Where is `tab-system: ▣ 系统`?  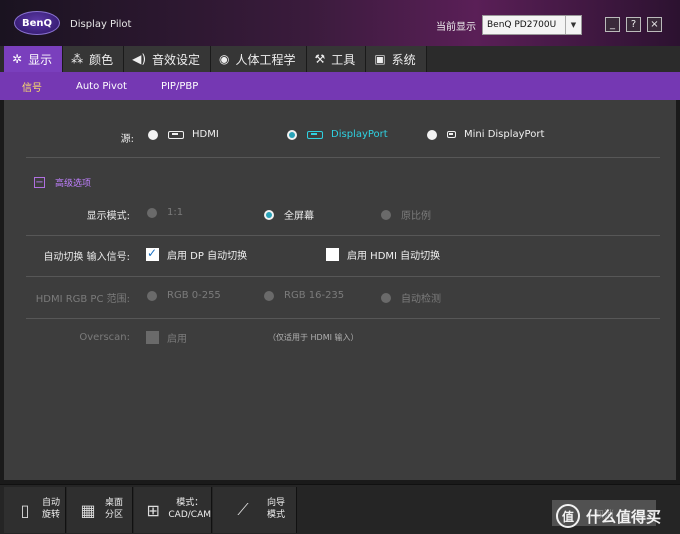
tab-system: ▣ 系统 is located at coordinates (396, 59).